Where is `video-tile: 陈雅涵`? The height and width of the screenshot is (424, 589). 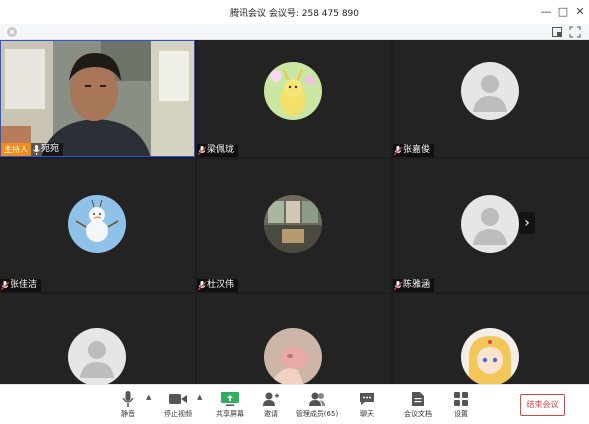 video-tile: 陈雅涵 is located at coordinates (491, 225).